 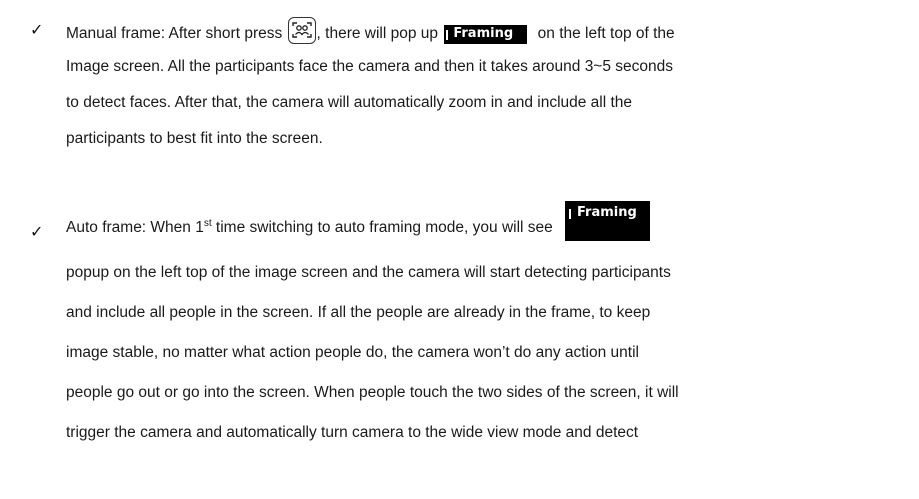 What do you see at coordinates (607, 221) in the screenshot?
I see `framing-badge-popup: Framing` at bounding box center [607, 221].